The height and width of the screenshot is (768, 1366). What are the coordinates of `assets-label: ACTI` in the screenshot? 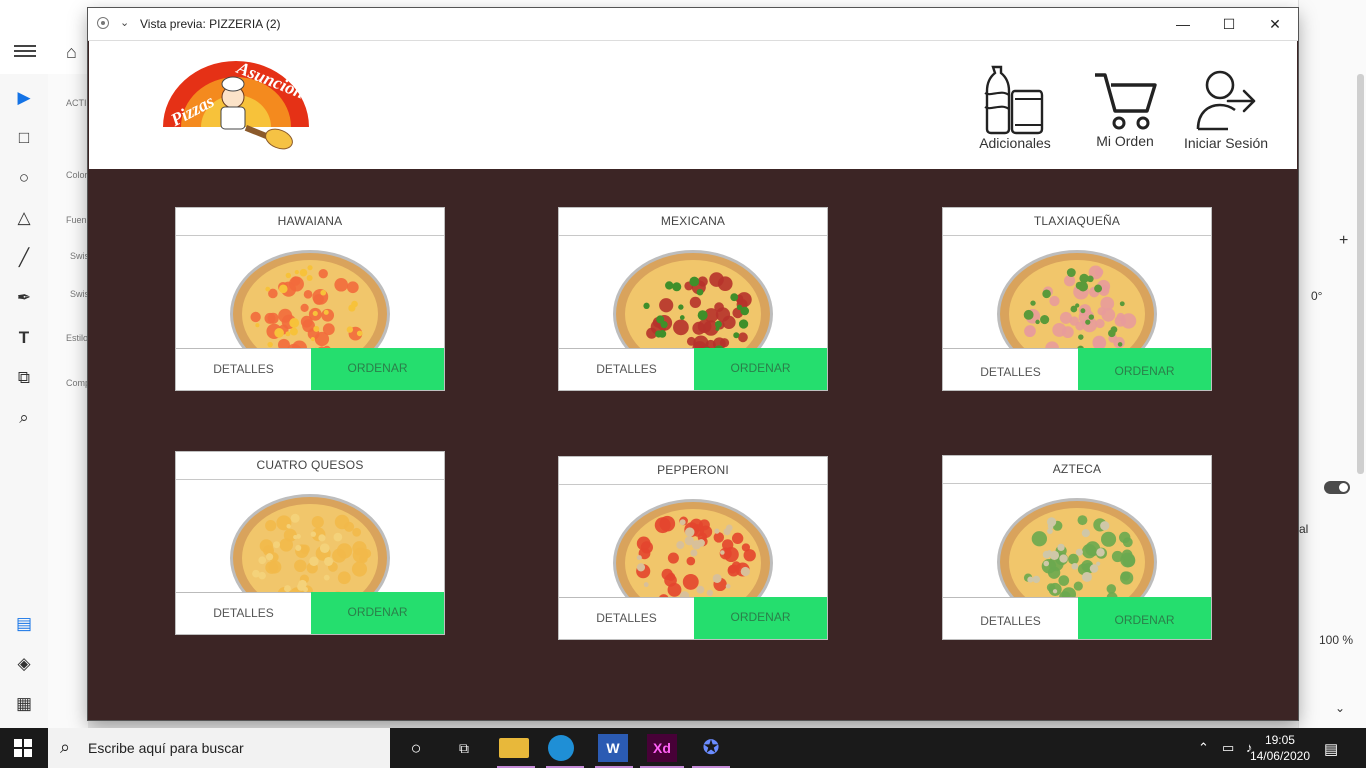 It's located at (76, 103).